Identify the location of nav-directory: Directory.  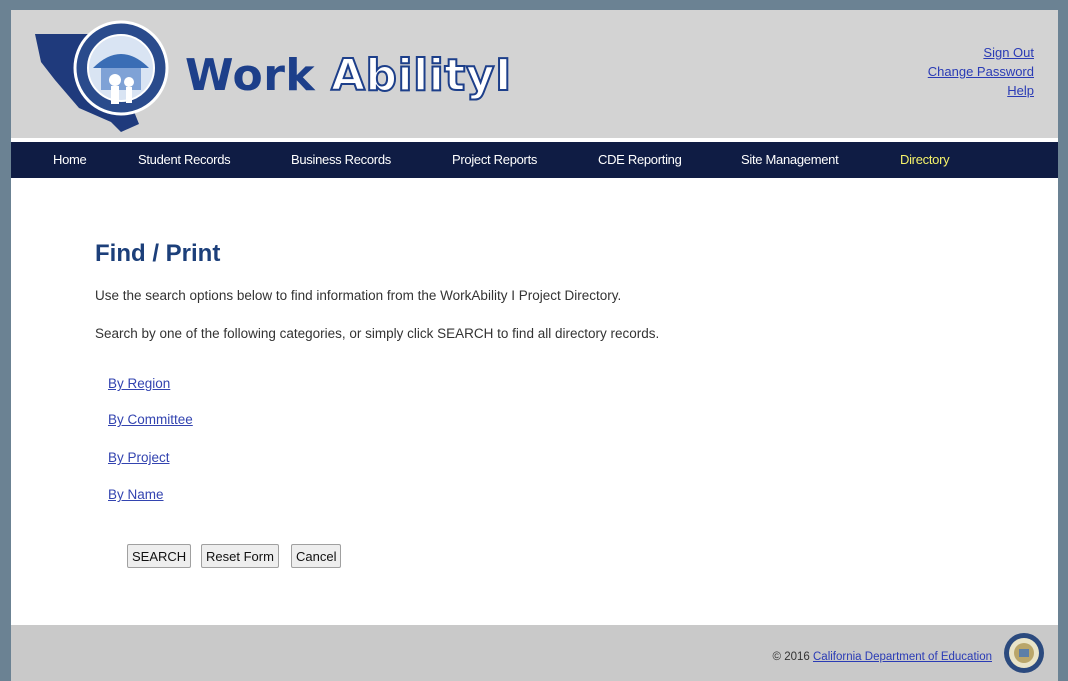
(925, 159).